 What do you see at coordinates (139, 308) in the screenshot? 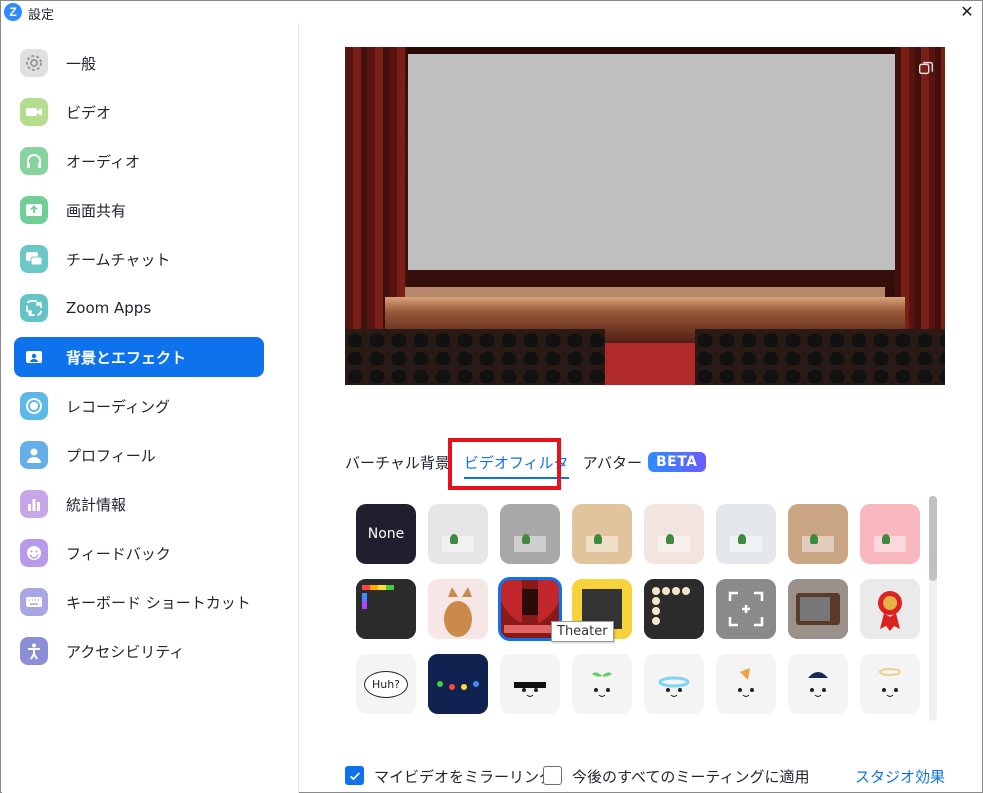
I see `sidebar-item-5: Zoom Apps` at bounding box center [139, 308].